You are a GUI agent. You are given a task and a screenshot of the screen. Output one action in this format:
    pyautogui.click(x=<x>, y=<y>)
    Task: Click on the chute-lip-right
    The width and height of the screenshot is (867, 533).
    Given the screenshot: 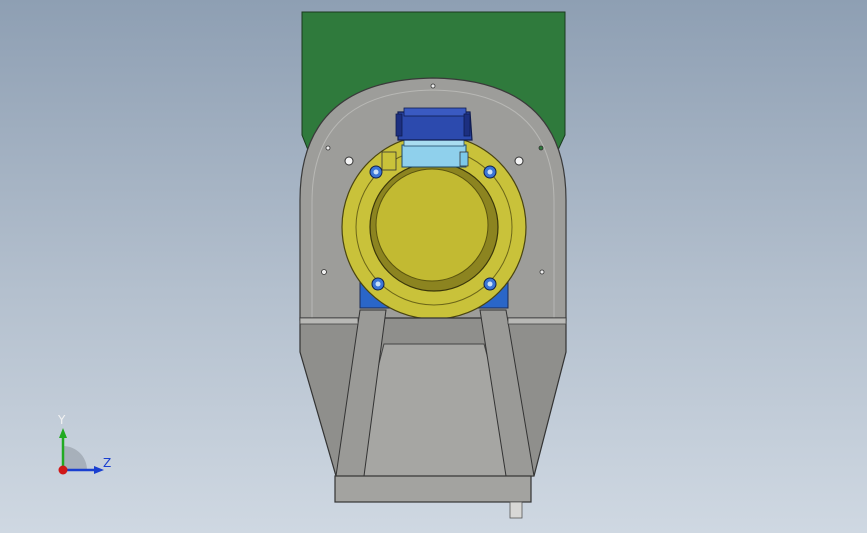 What is the action you would take?
    pyautogui.click(x=537, y=321)
    